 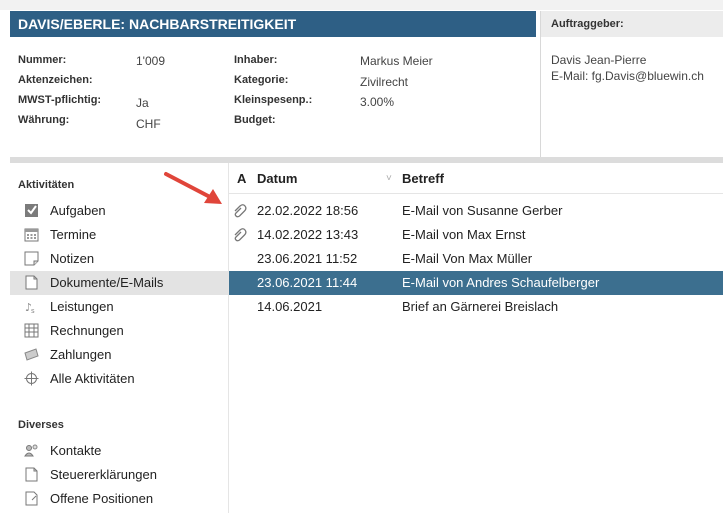 What do you see at coordinates (44, 120) in the screenshot?
I see `field-label: Währung:` at bounding box center [44, 120].